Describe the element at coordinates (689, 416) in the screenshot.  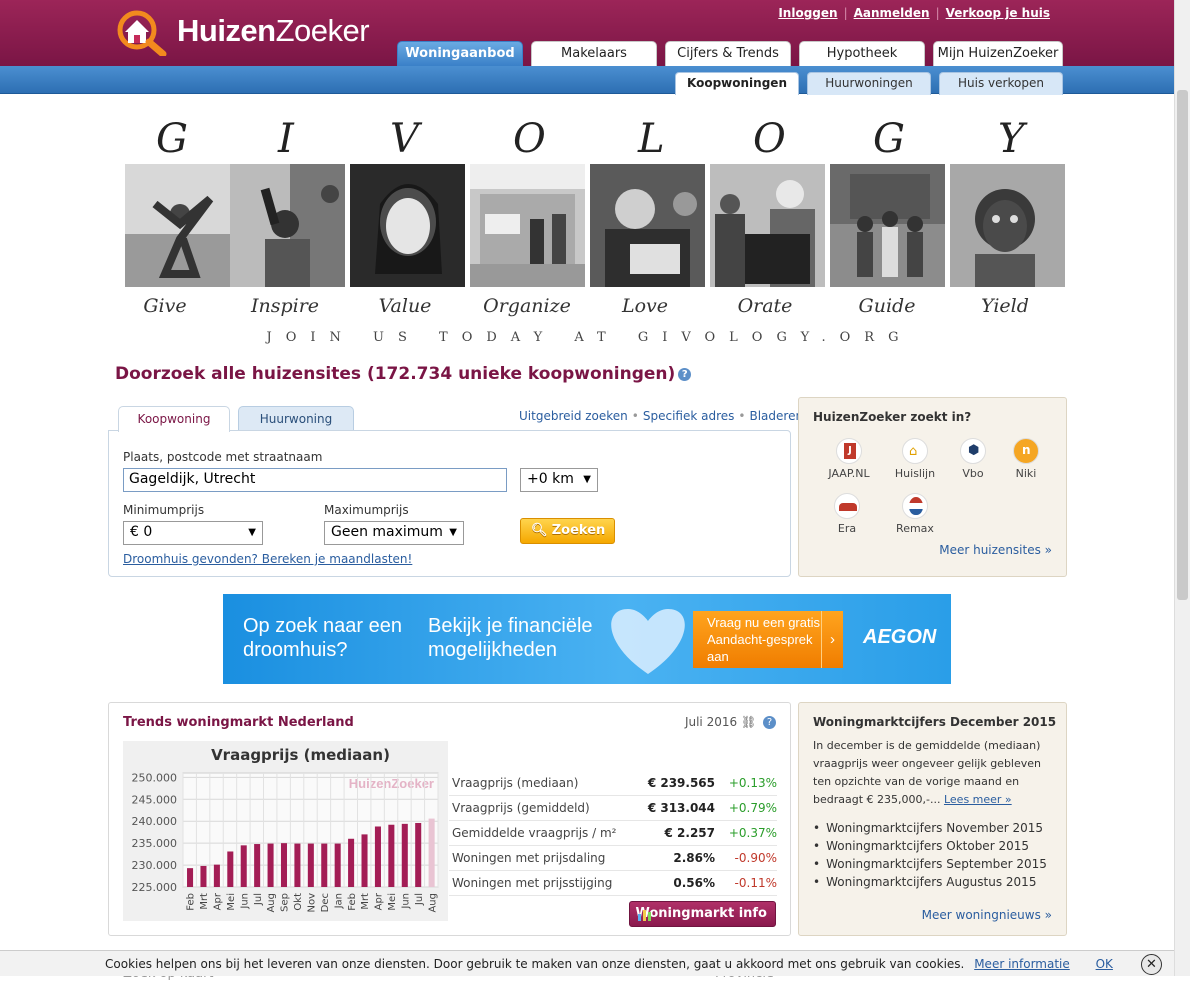
I see `specific-address-link: Specifiek adres` at that location.